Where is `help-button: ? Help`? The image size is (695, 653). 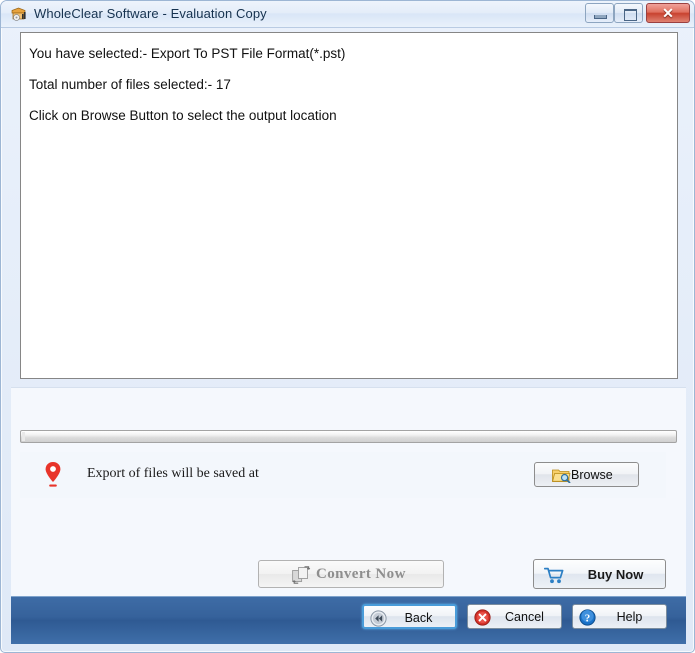 help-button: ? Help is located at coordinates (619, 616).